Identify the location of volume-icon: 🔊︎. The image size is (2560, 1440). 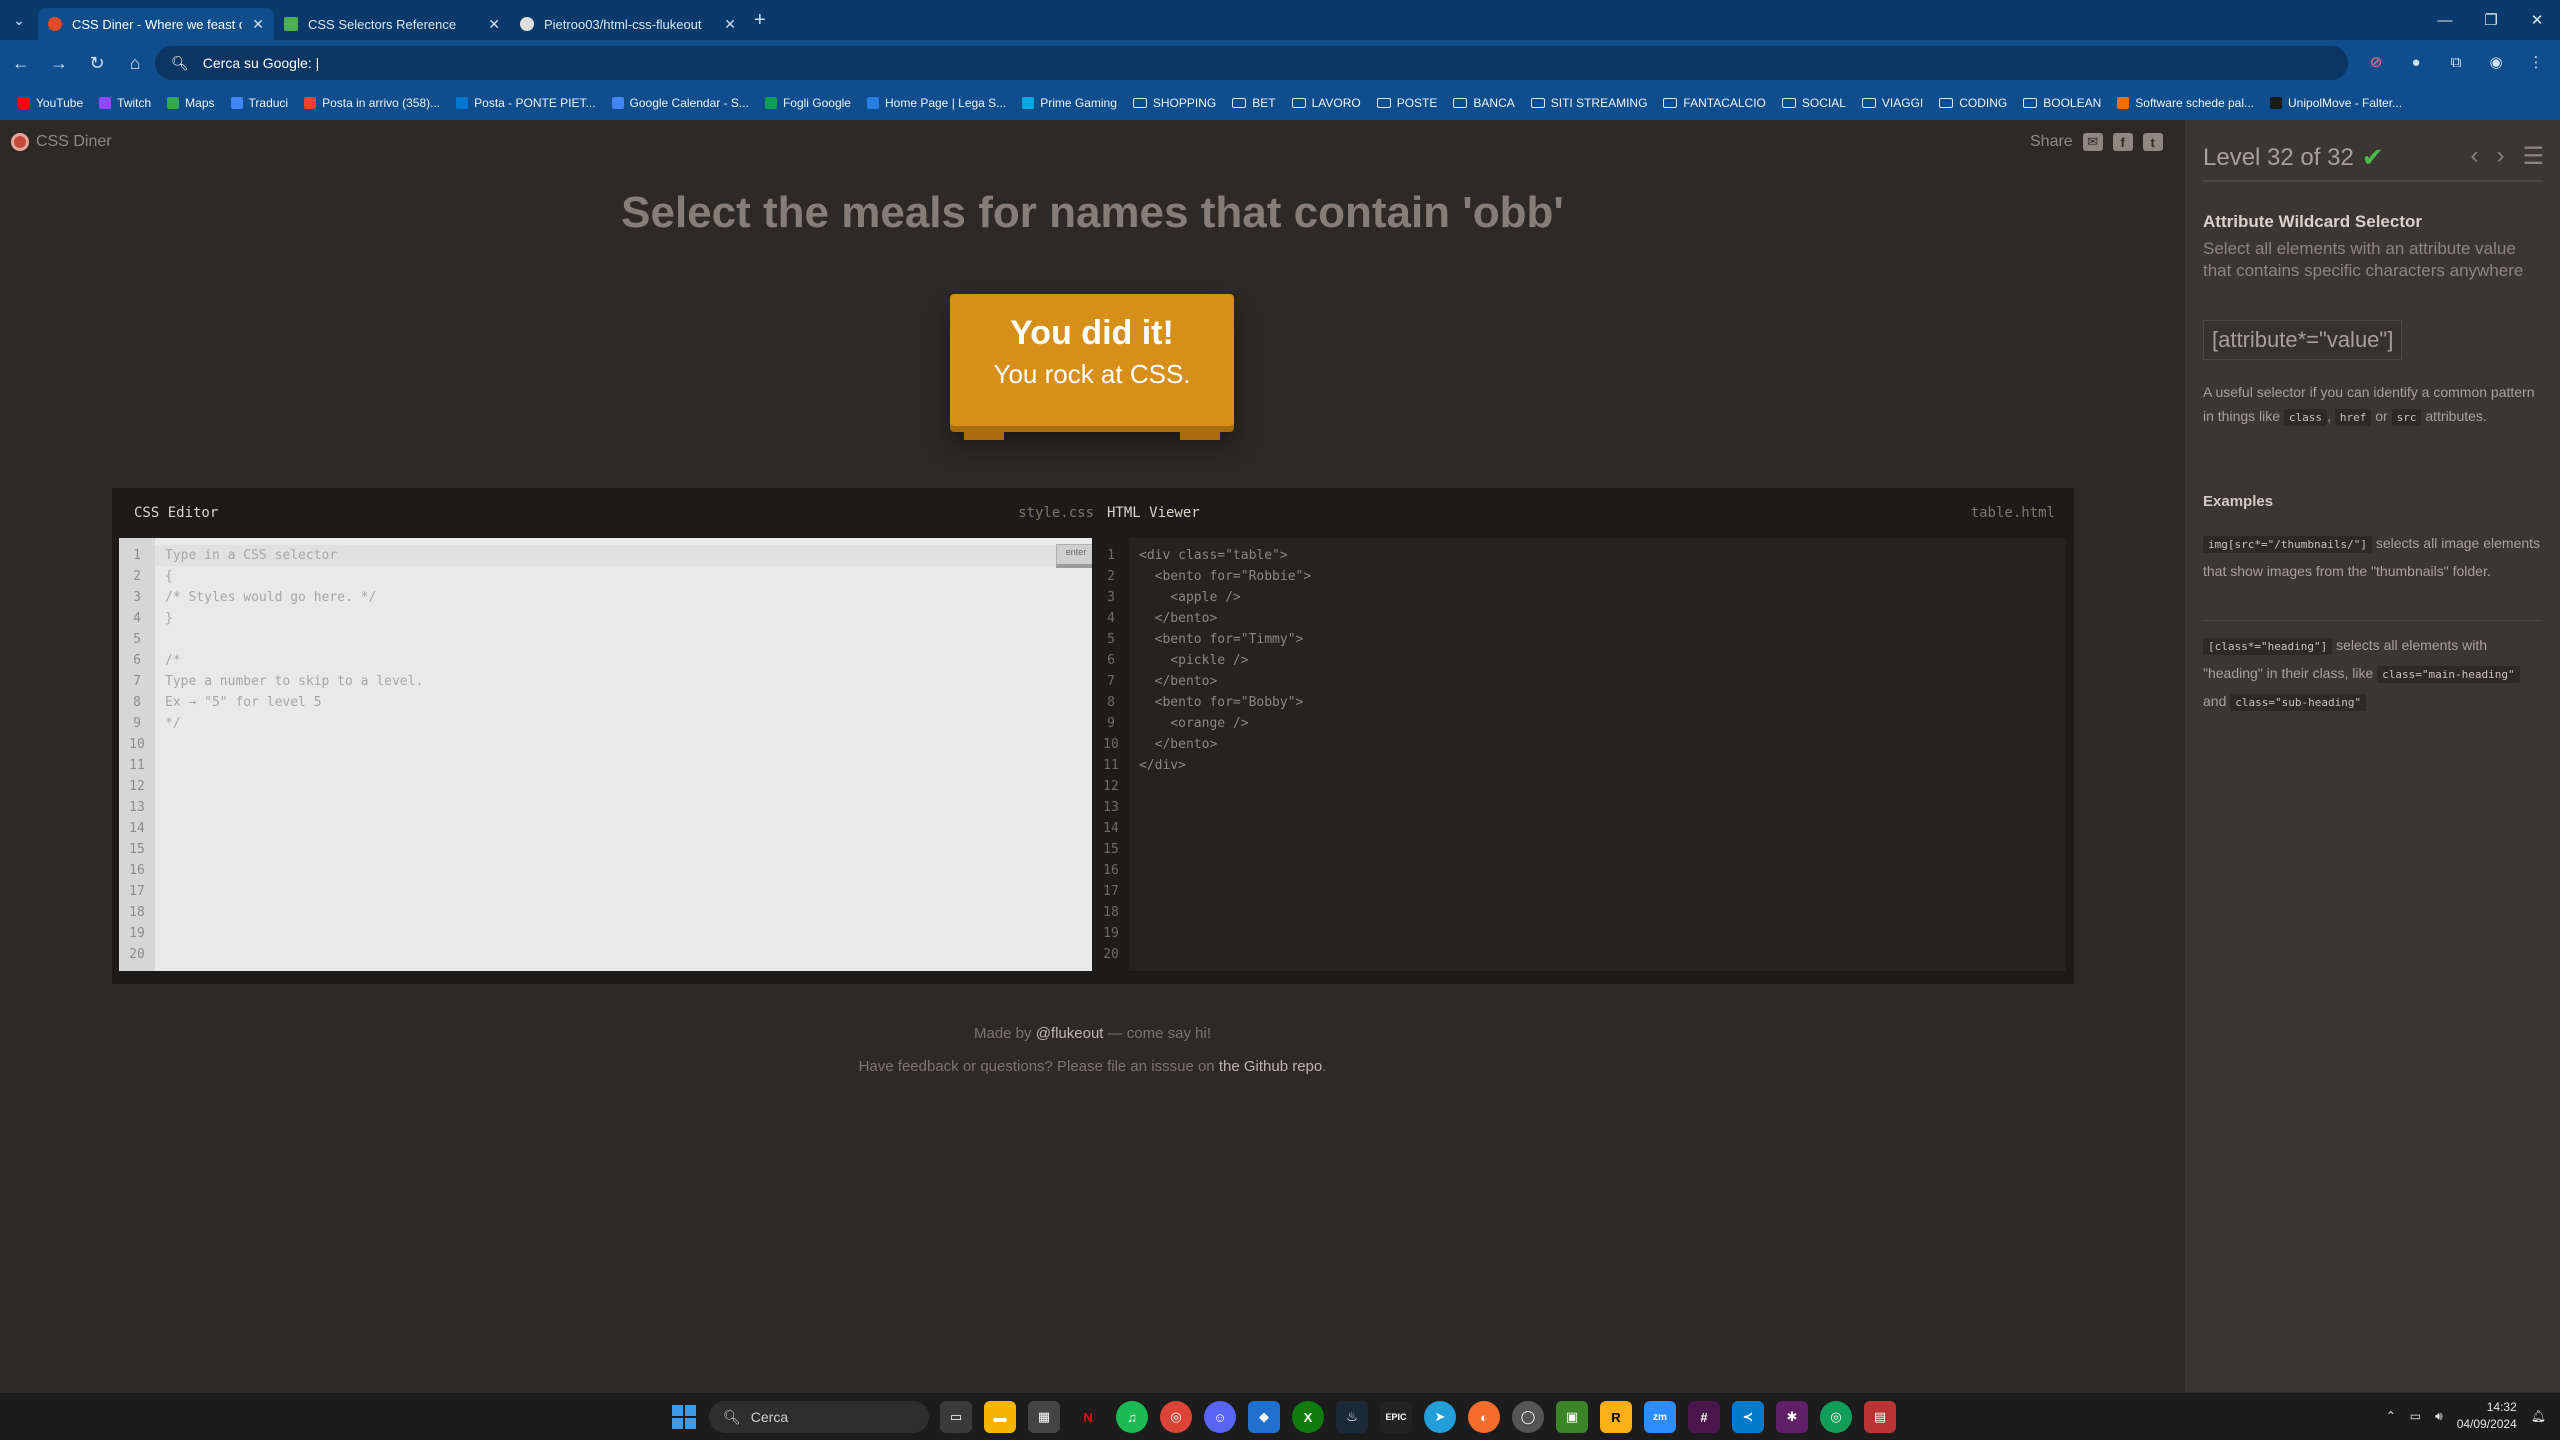
(2439, 1416).